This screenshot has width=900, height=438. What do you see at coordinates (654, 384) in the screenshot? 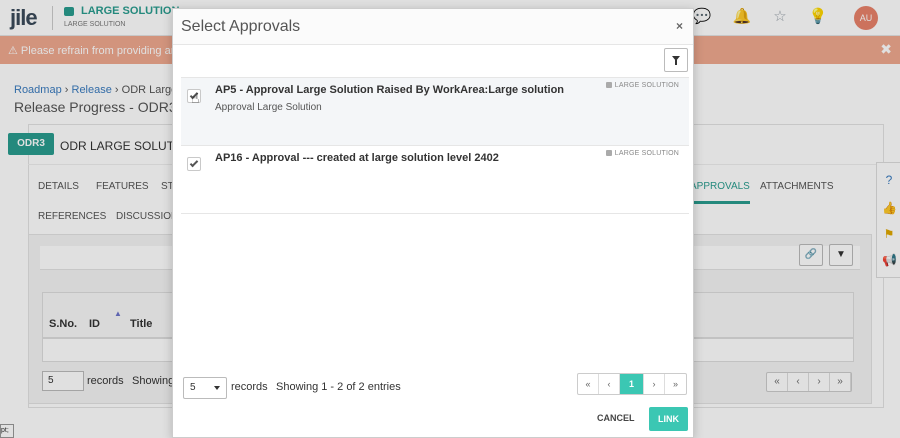
I see `pager-next: ›` at bounding box center [654, 384].